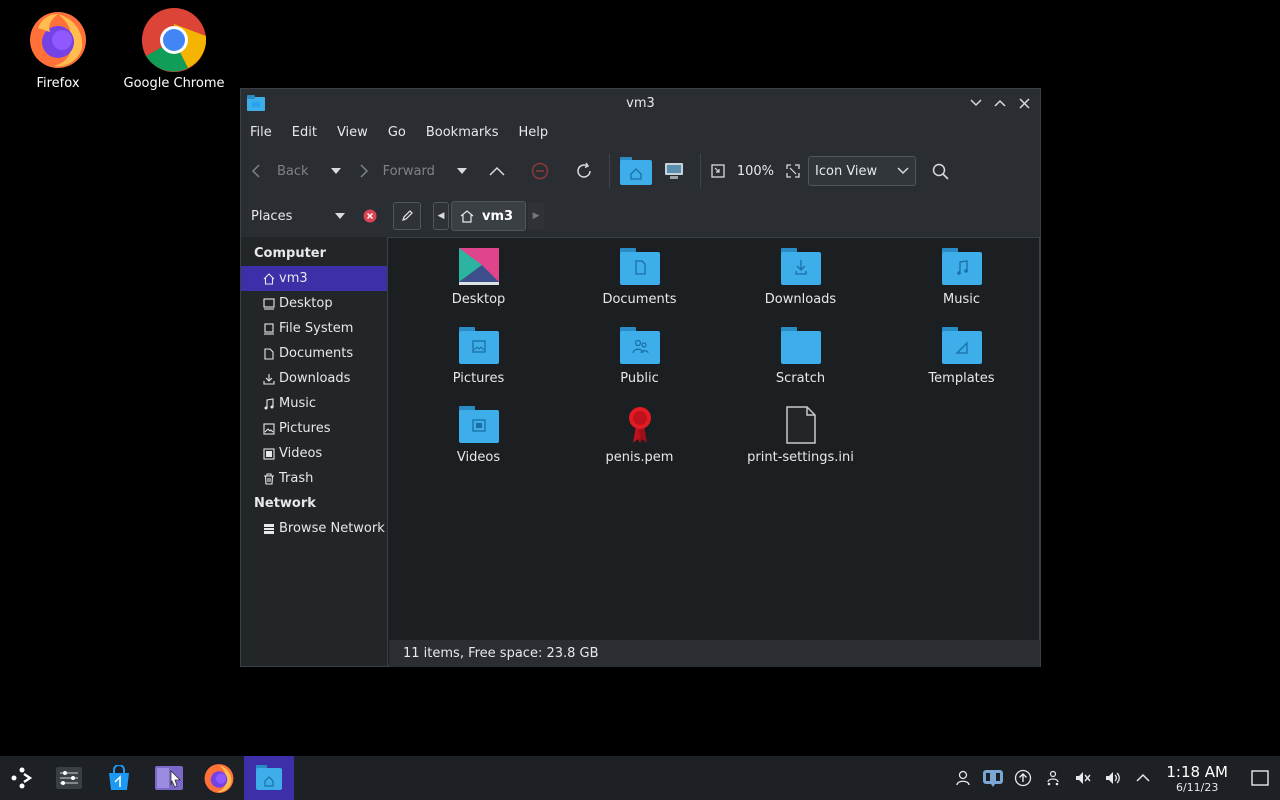 The image size is (1280, 800). What do you see at coordinates (640, 103) in the screenshot?
I see `title-bar: vm3` at bounding box center [640, 103].